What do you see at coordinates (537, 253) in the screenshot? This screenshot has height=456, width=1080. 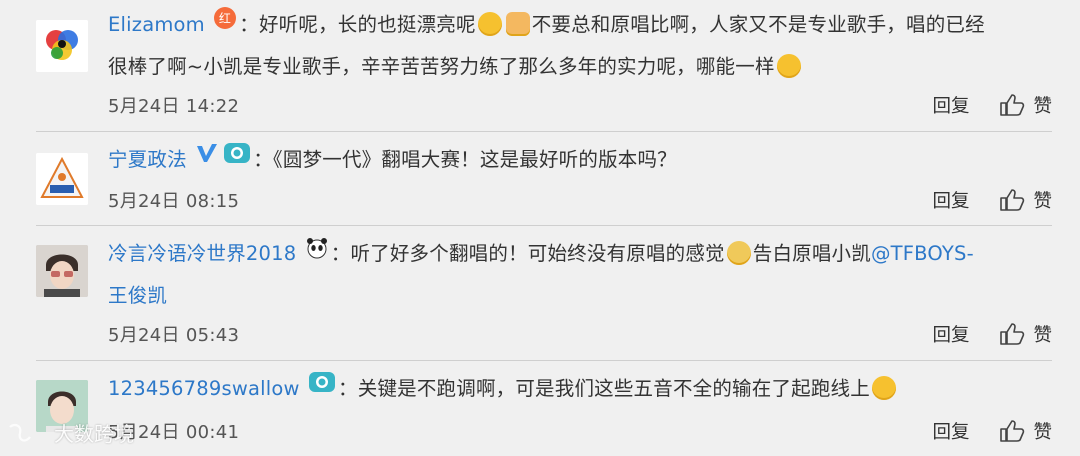 I see `comment-text: 听了好多个翻唱的！可始终没有原唱的感觉` at bounding box center [537, 253].